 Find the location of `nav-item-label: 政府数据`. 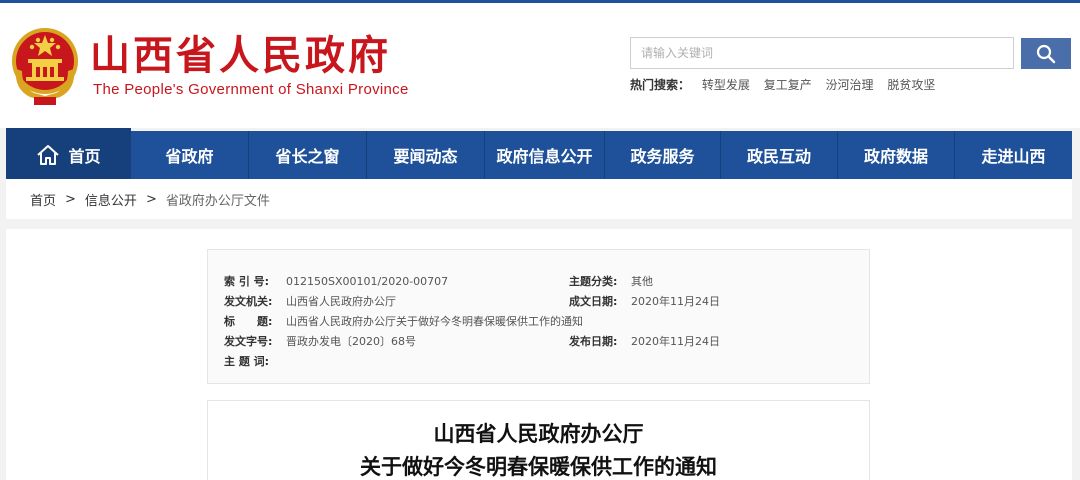

nav-item-label: 政府数据 is located at coordinates (895, 156).